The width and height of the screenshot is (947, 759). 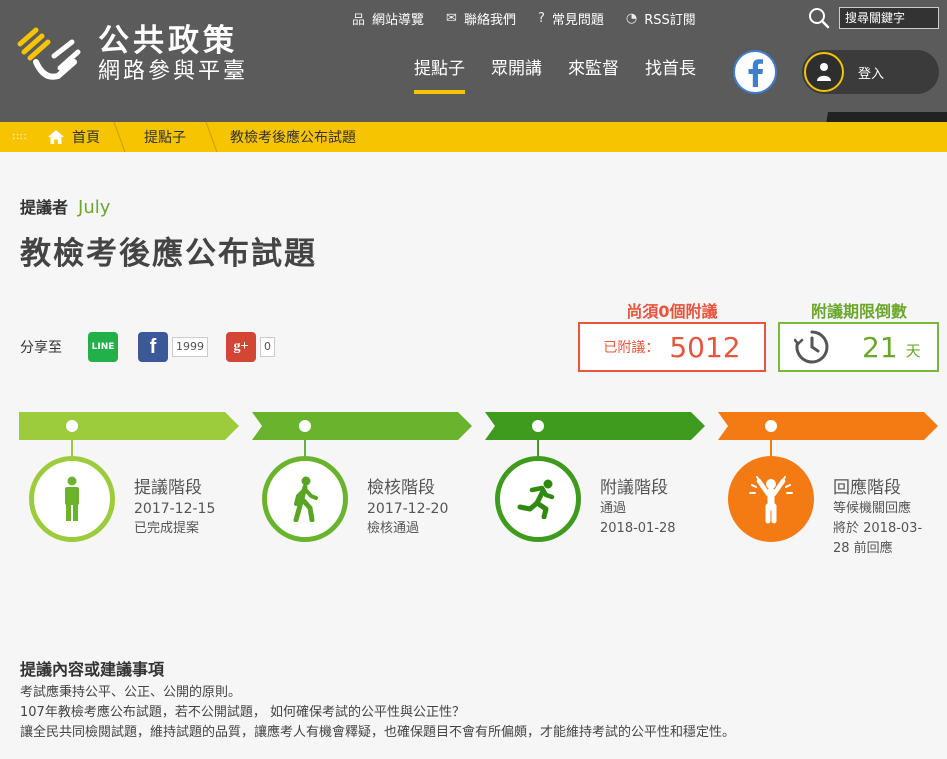 What do you see at coordinates (613, 508) in the screenshot?
I see `stage-status: 通過` at bounding box center [613, 508].